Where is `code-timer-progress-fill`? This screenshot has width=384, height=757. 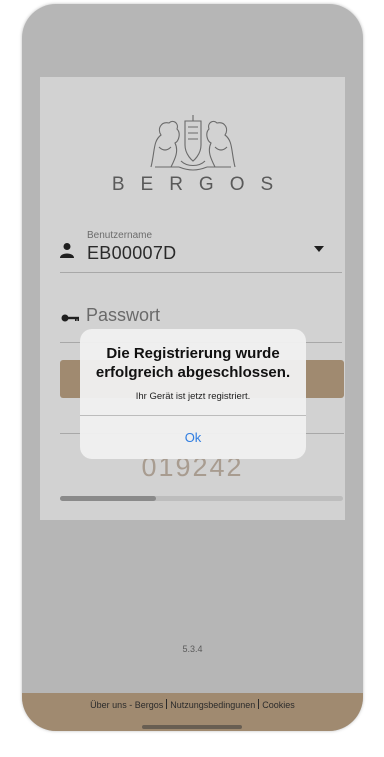
code-timer-progress-fill is located at coordinates (108, 498).